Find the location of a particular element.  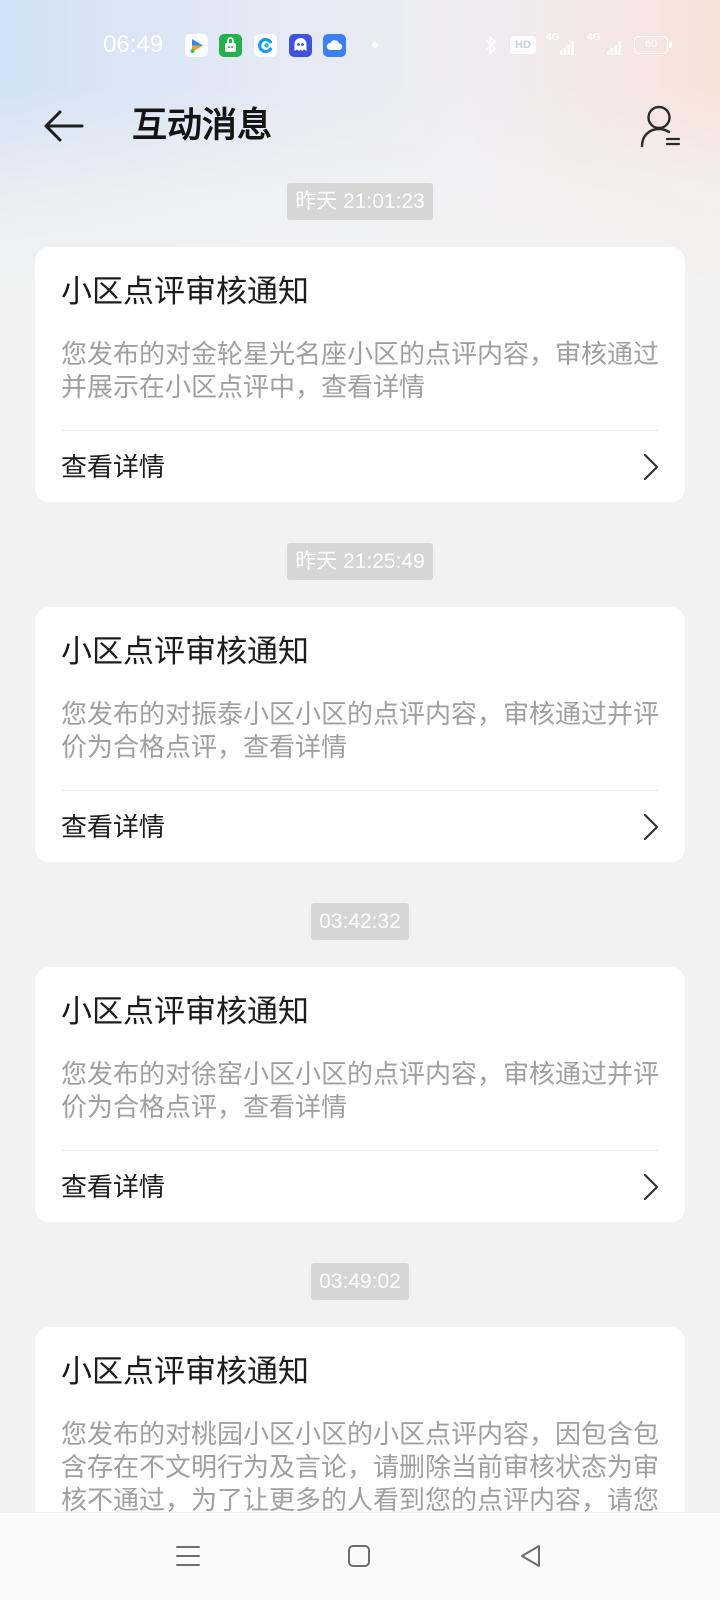

chat-app-icon is located at coordinates (300, 45).